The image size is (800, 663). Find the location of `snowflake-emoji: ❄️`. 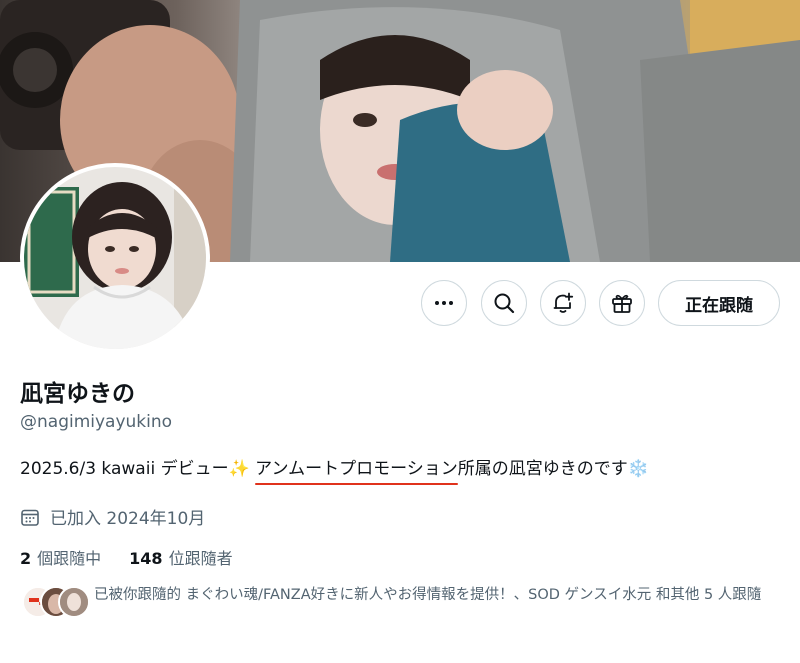

snowflake-emoji: ❄️ is located at coordinates (638, 469).